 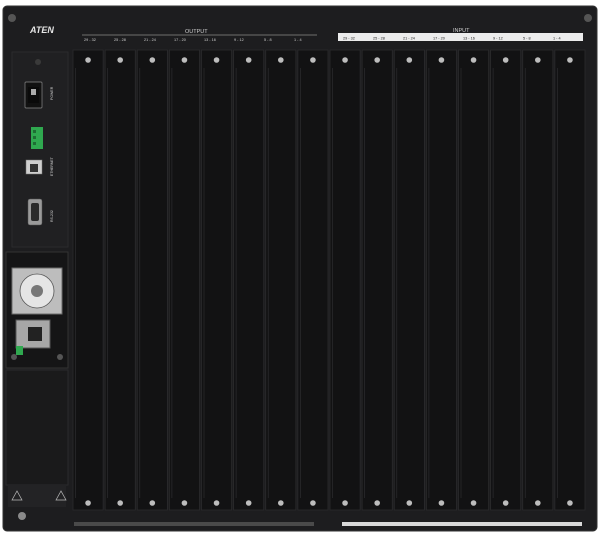 I want to click on blank-panel, so click(x=37, y=427).